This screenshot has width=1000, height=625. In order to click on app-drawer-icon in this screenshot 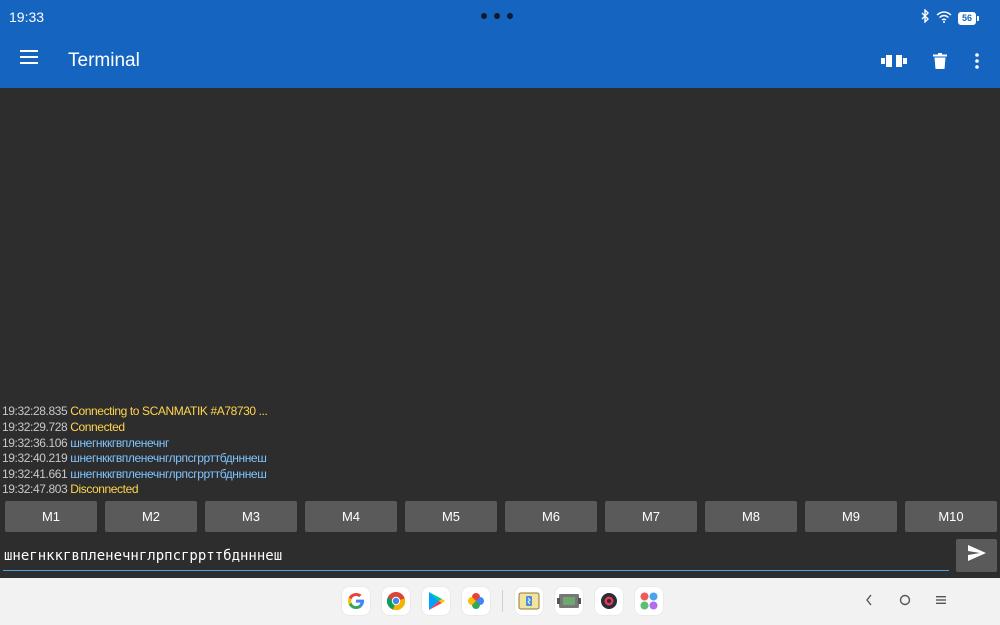, I will do `click(649, 601)`.